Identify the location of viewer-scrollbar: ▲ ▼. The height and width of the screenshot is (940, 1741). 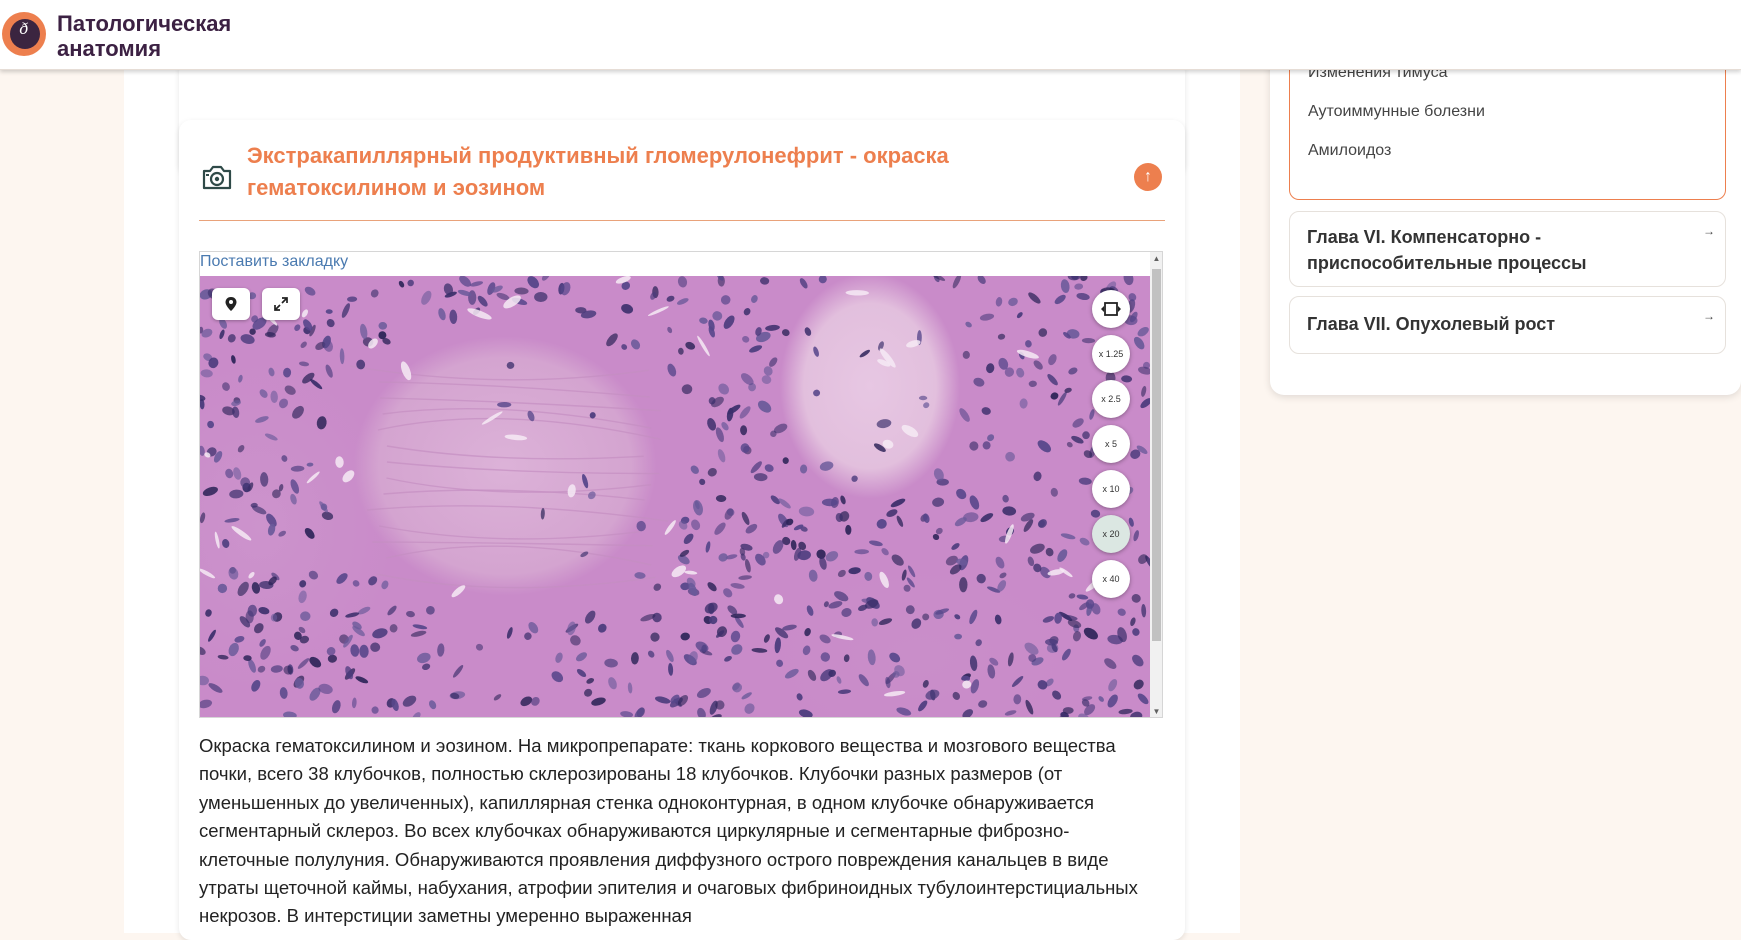
(1156, 484).